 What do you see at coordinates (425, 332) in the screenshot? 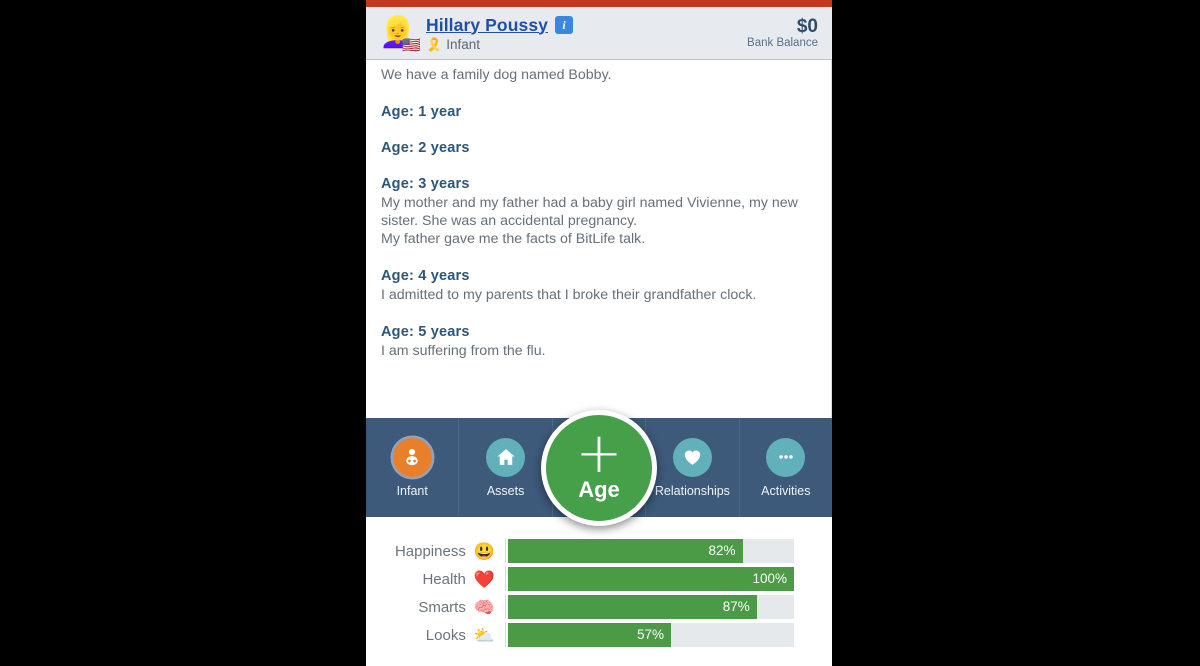
I see `age-heading: Age: 5 years` at bounding box center [425, 332].